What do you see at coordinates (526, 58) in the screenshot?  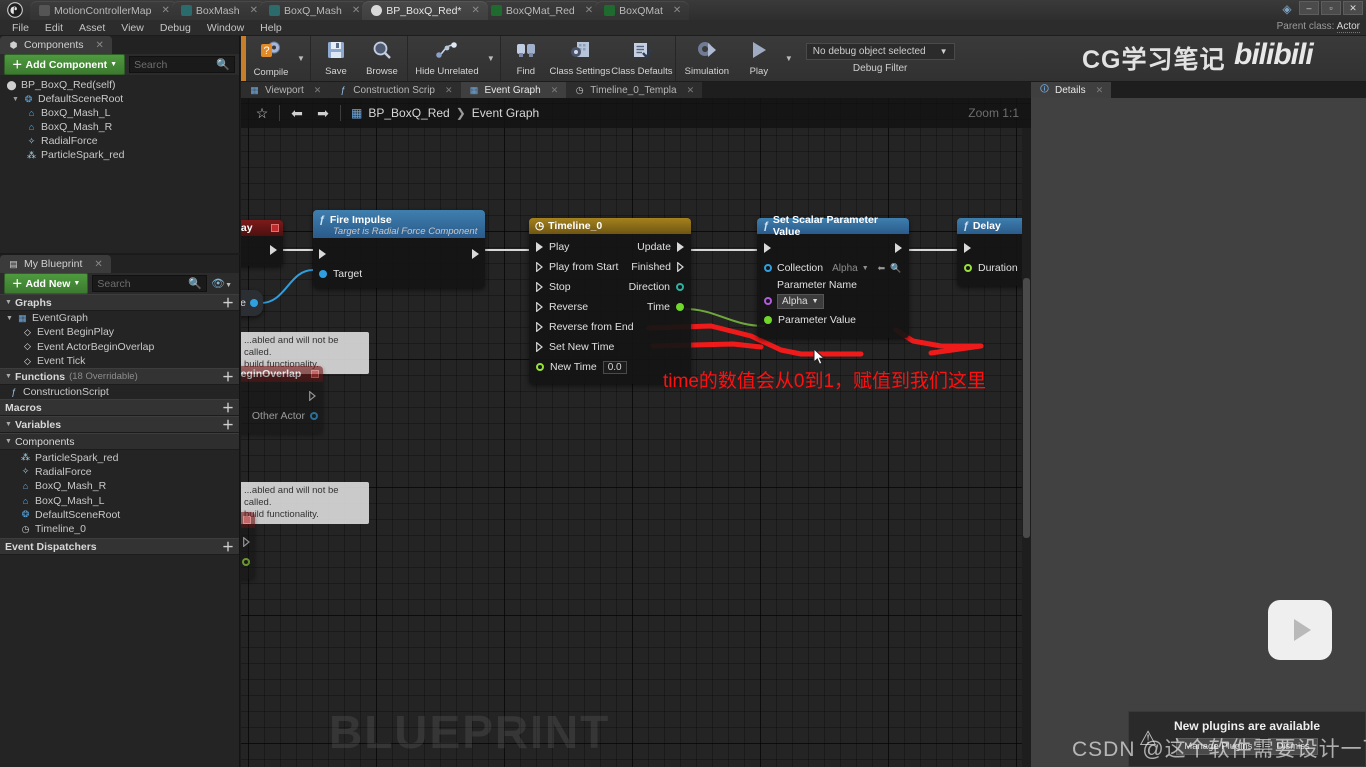 I see `find-button: Find` at bounding box center [526, 58].